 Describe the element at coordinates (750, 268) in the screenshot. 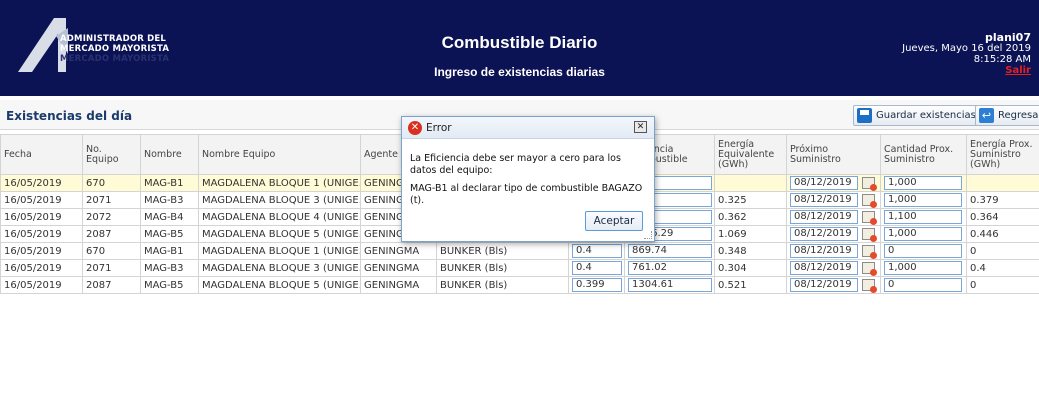

I see `cell-energia: 0.304` at that location.